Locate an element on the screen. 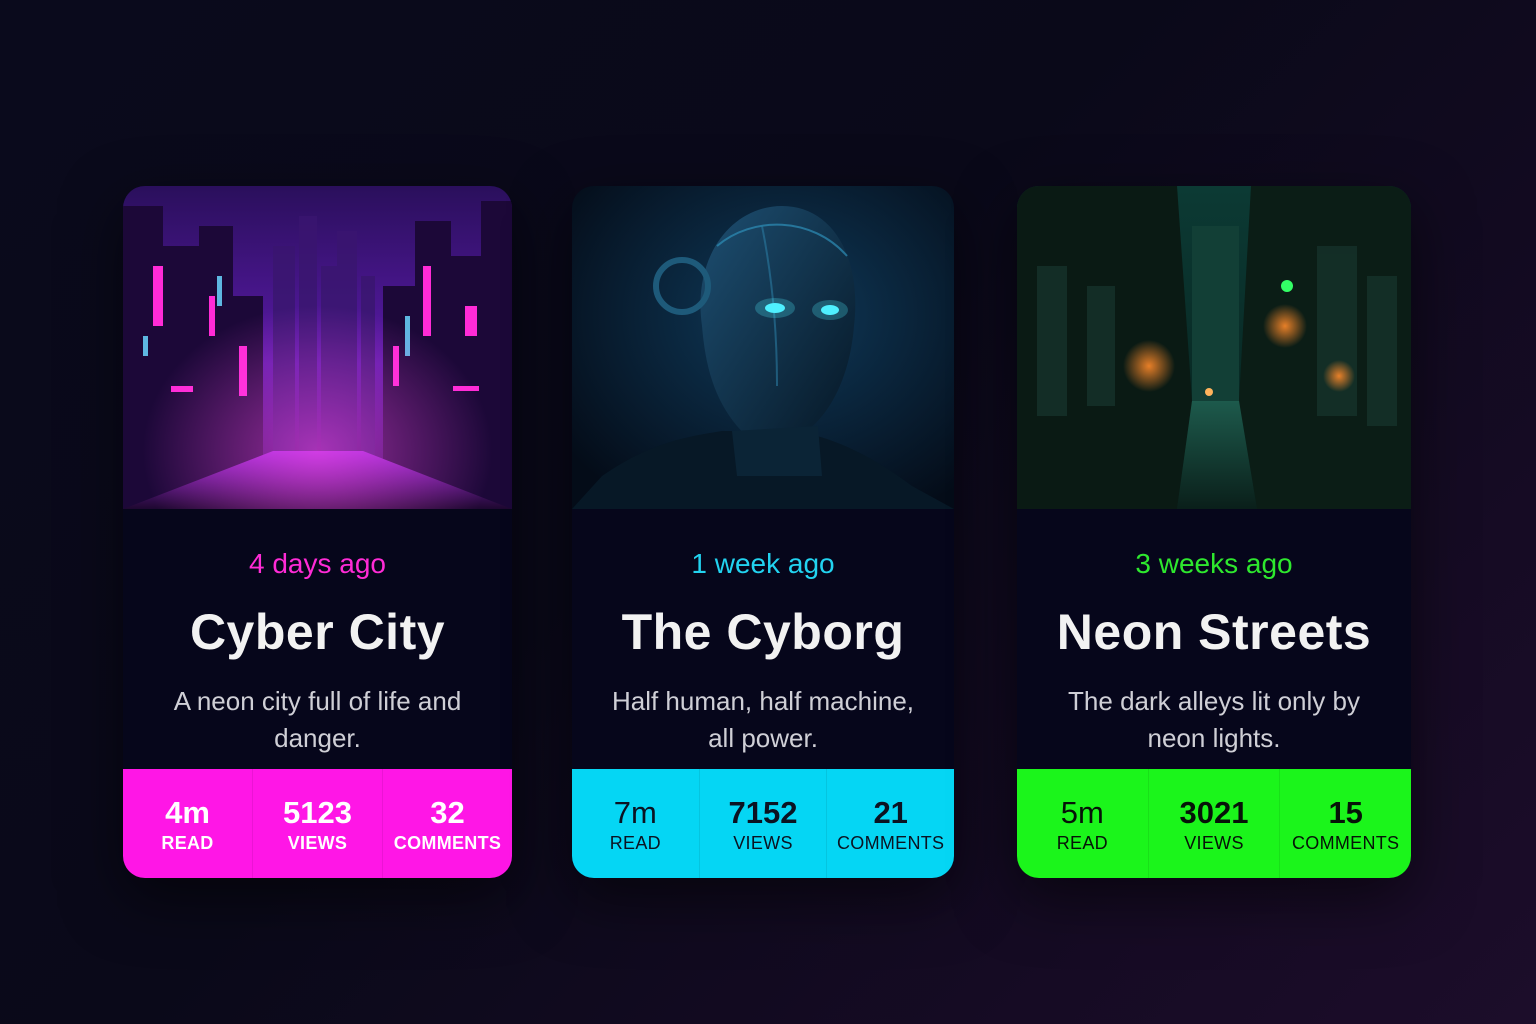 The height and width of the screenshot is (1024, 1536). card-image-dark-alley is located at coordinates (1214, 347).